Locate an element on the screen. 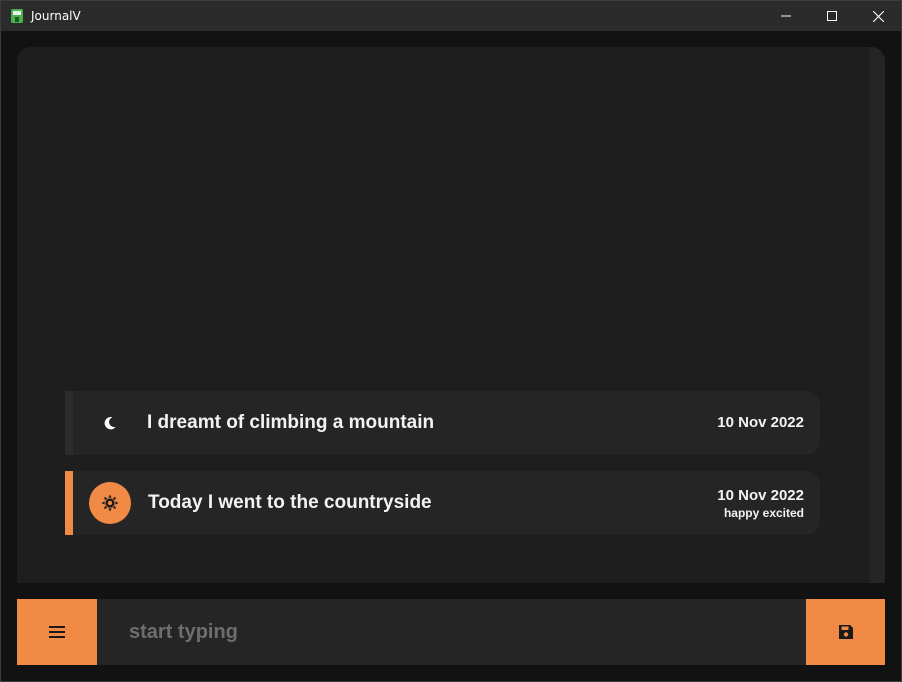  composer-bar is located at coordinates (451, 632).